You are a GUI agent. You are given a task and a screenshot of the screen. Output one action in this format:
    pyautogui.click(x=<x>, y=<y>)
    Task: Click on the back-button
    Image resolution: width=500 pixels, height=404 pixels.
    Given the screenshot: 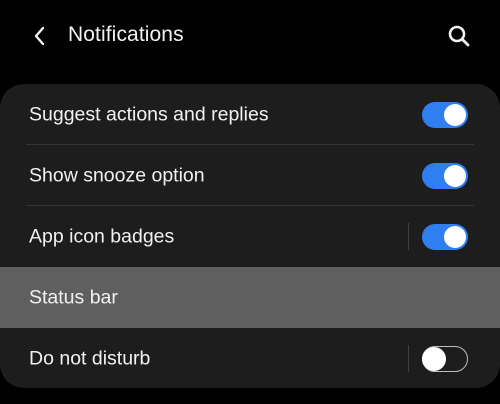 What is the action you would take?
    pyautogui.click(x=40, y=36)
    